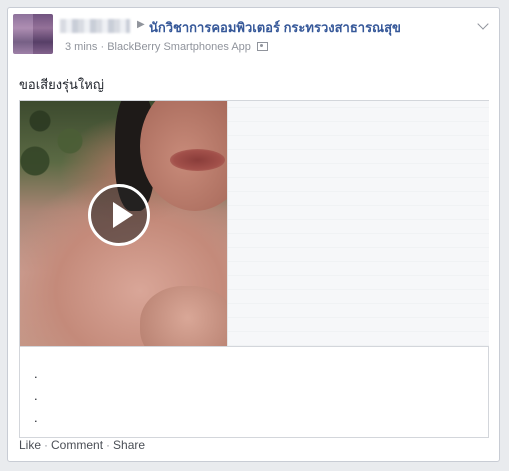  What do you see at coordinates (183, 316) in the screenshot?
I see `thumbnail-hand` at bounding box center [183, 316].